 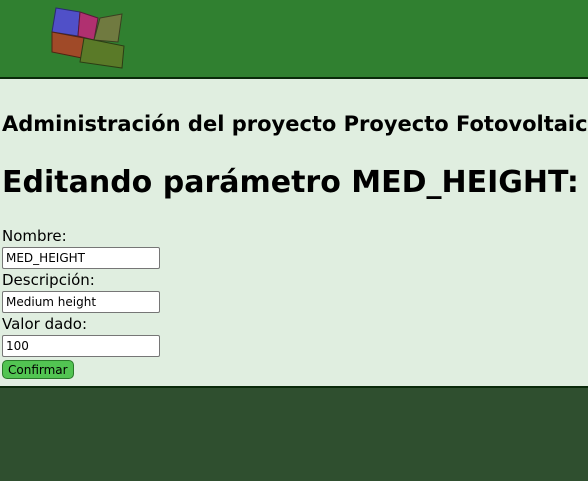 I want to click on confirm-button: Confirmar, so click(x=38, y=369).